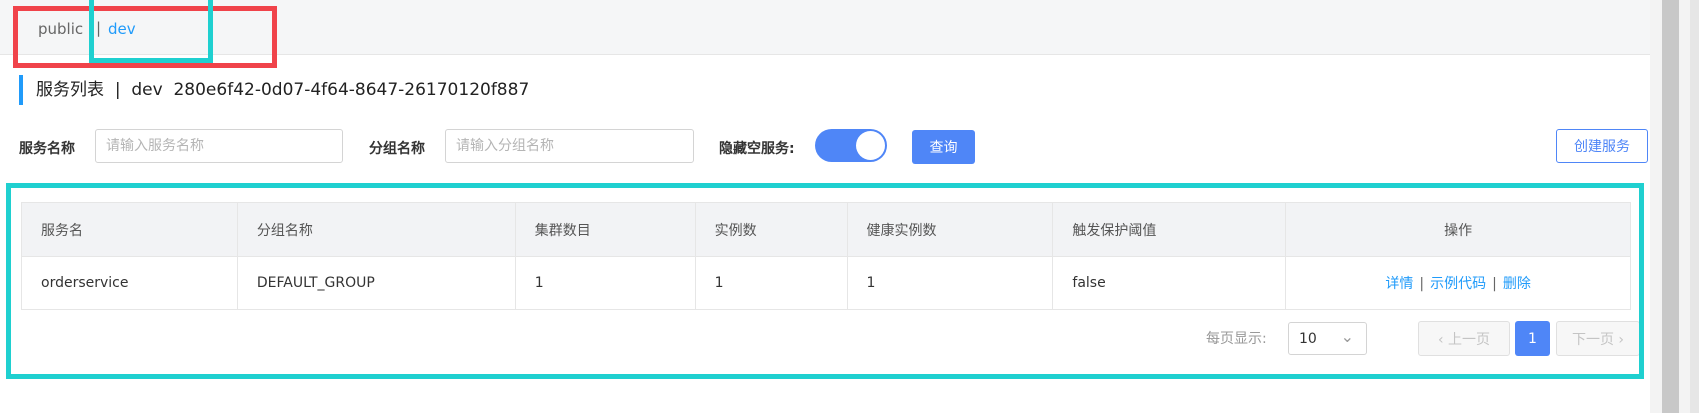  Describe the element at coordinates (1670, 206) in the screenshot. I see `scrollbar` at that location.